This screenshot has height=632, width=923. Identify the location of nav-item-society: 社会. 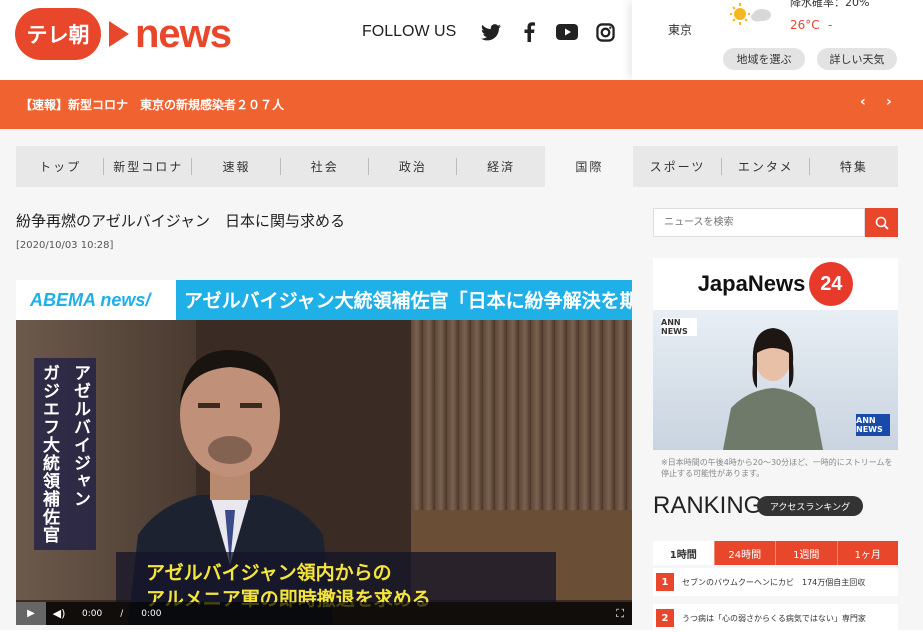
(325, 166).